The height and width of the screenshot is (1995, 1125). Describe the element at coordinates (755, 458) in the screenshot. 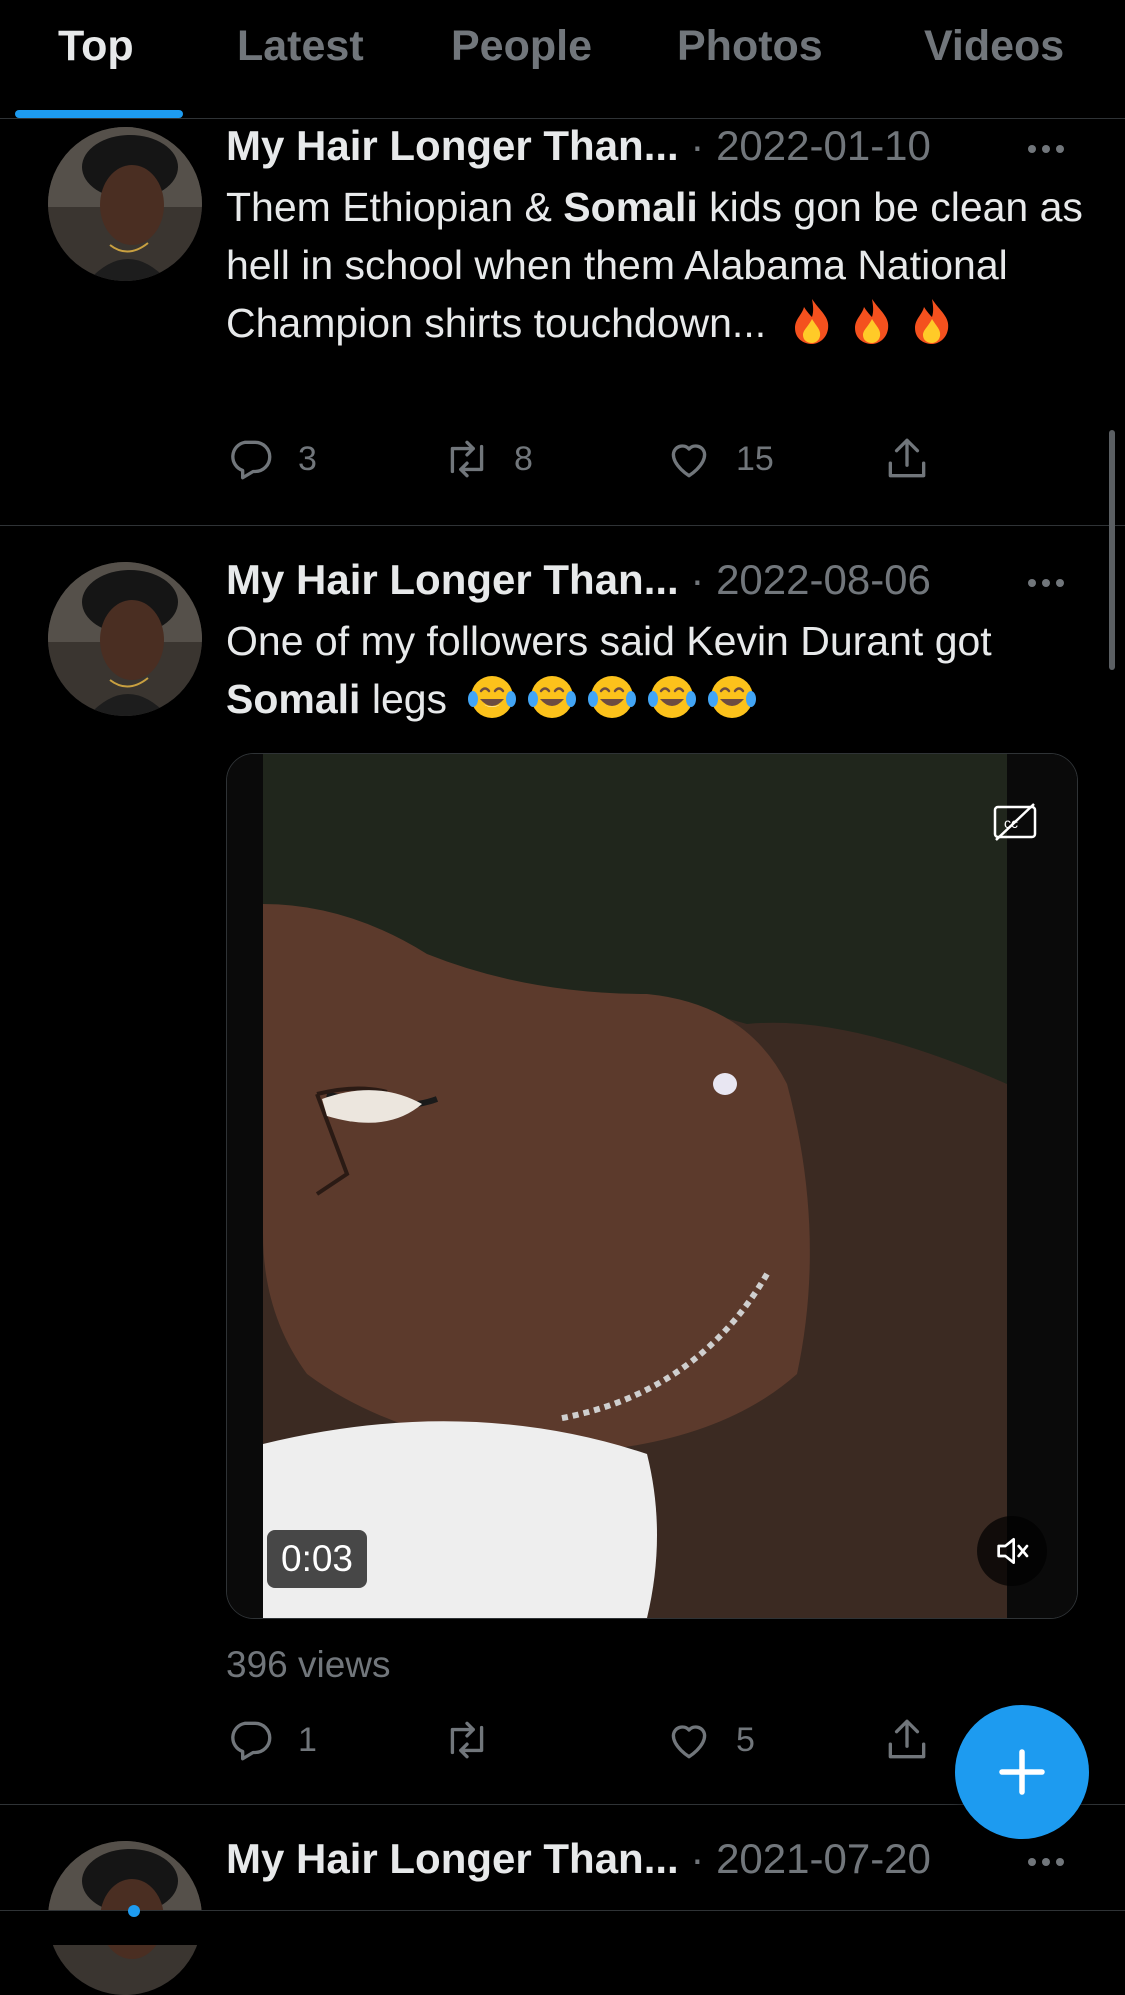

I see `like-count: 15` at that location.